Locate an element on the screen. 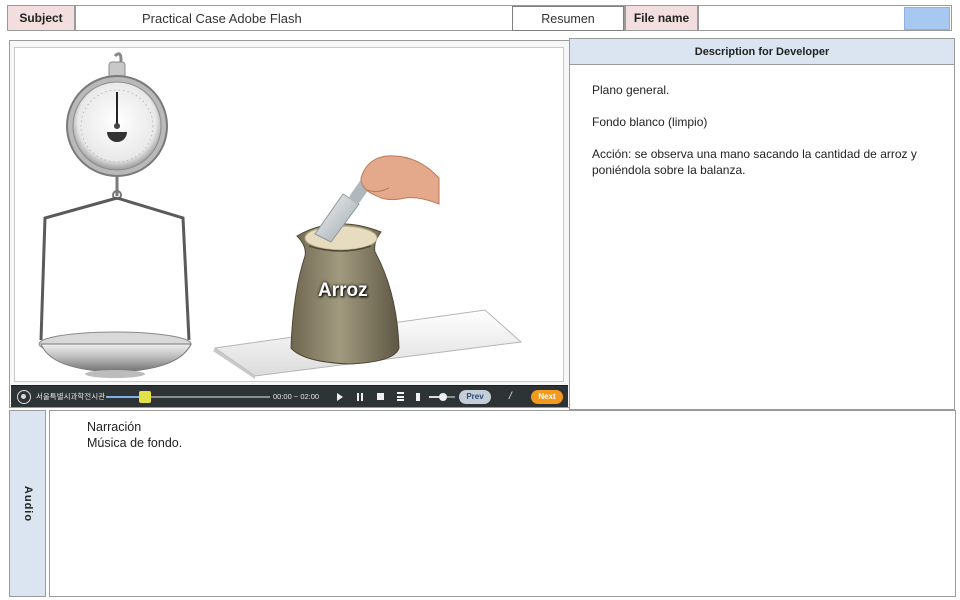 Image resolution: width=960 pixels, height=600 pixels. progress-track is located at coordinates (188, 397).